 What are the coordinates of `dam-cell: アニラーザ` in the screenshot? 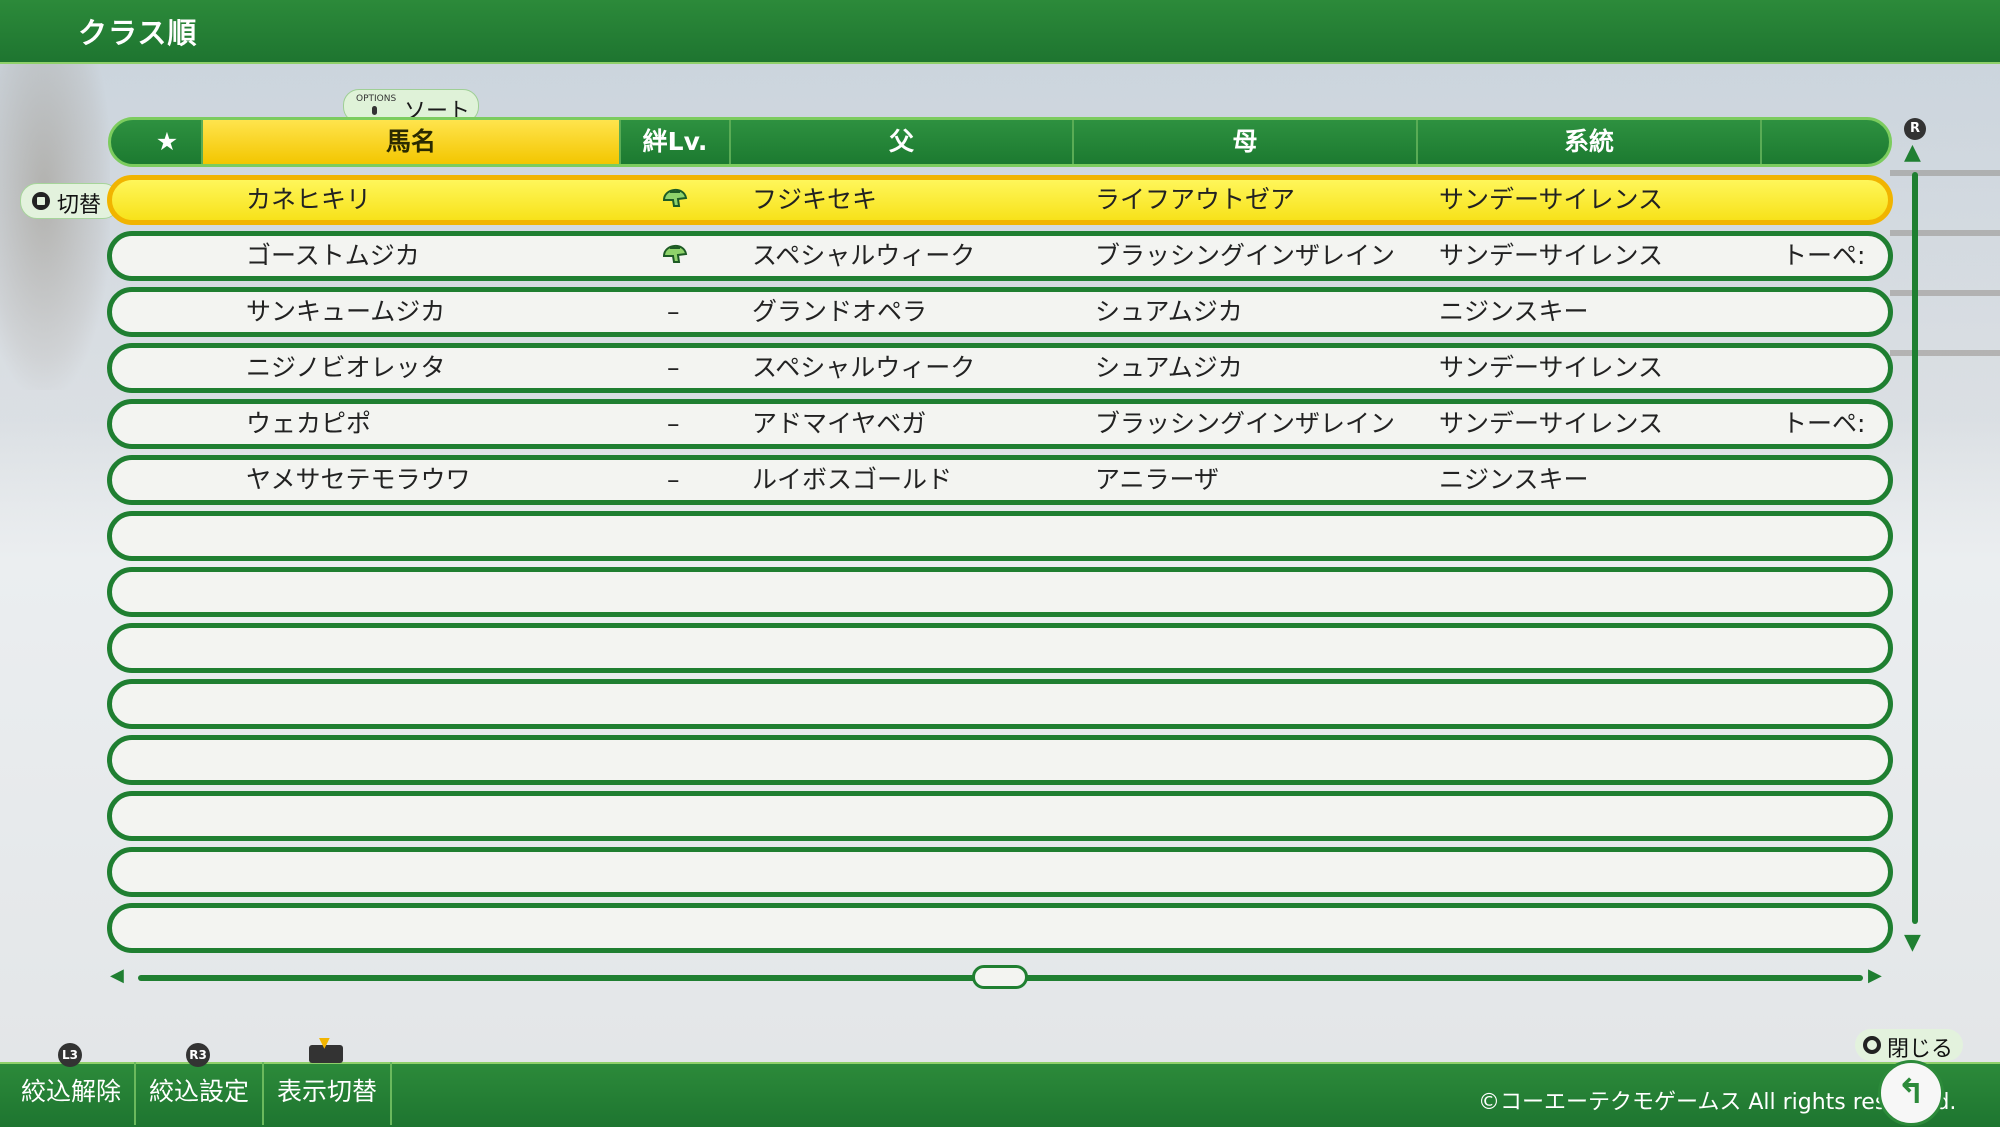 It's located at (1157, 479).